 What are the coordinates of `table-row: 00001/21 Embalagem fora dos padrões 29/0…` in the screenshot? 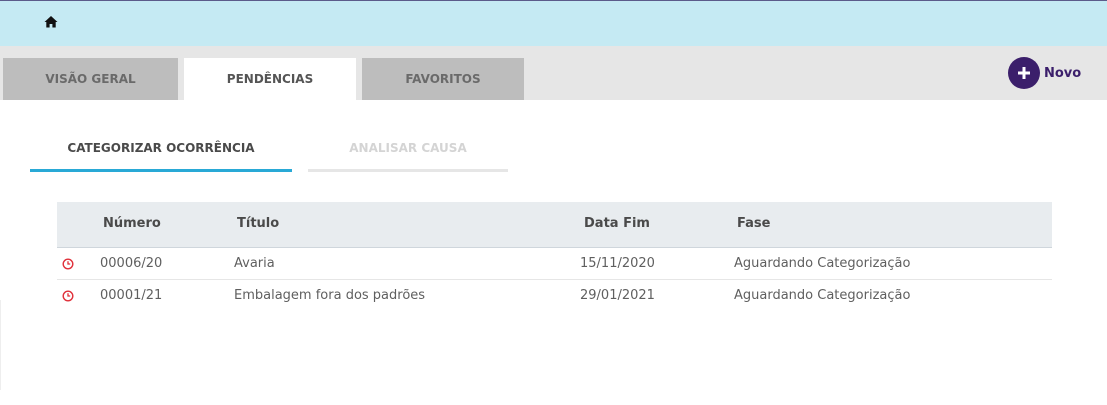 It's located at (554, 295).